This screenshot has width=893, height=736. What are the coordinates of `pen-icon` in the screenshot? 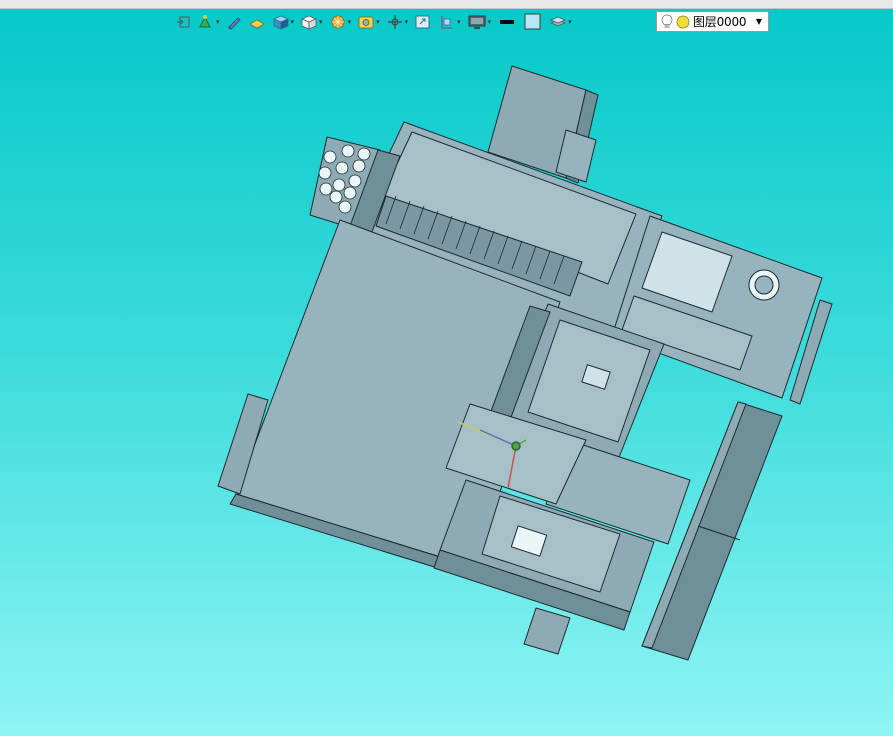 It's located at (234, 23).